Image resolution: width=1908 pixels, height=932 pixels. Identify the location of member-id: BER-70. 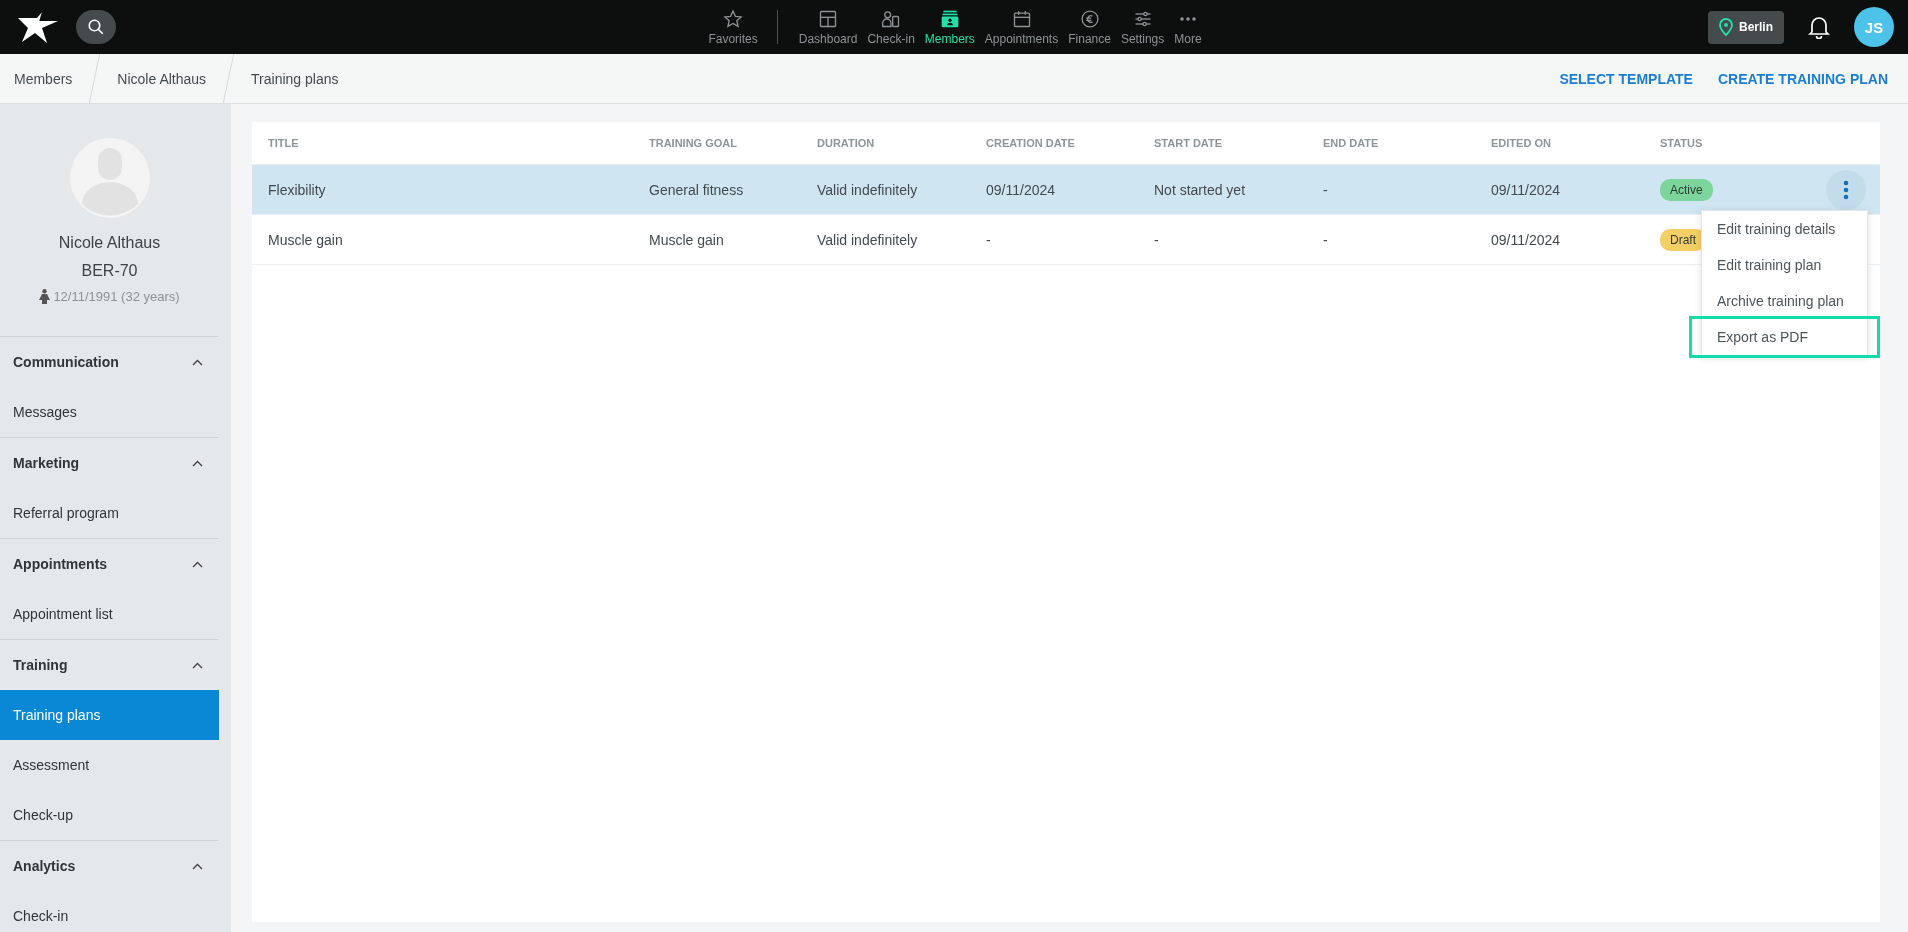
(109, 271).